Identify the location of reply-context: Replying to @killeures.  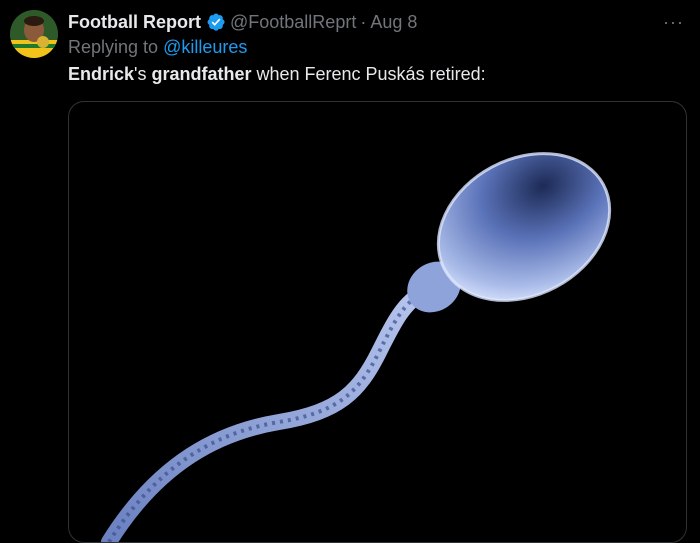
(157, 47).